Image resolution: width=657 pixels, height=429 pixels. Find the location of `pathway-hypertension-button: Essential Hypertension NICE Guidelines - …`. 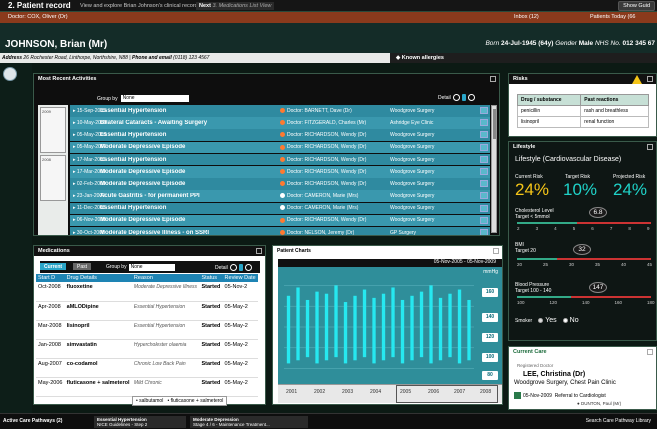

pathway-hypertension-button: Essential Hypertension NICE Guidelines - … is located at coordinates (140, 422).